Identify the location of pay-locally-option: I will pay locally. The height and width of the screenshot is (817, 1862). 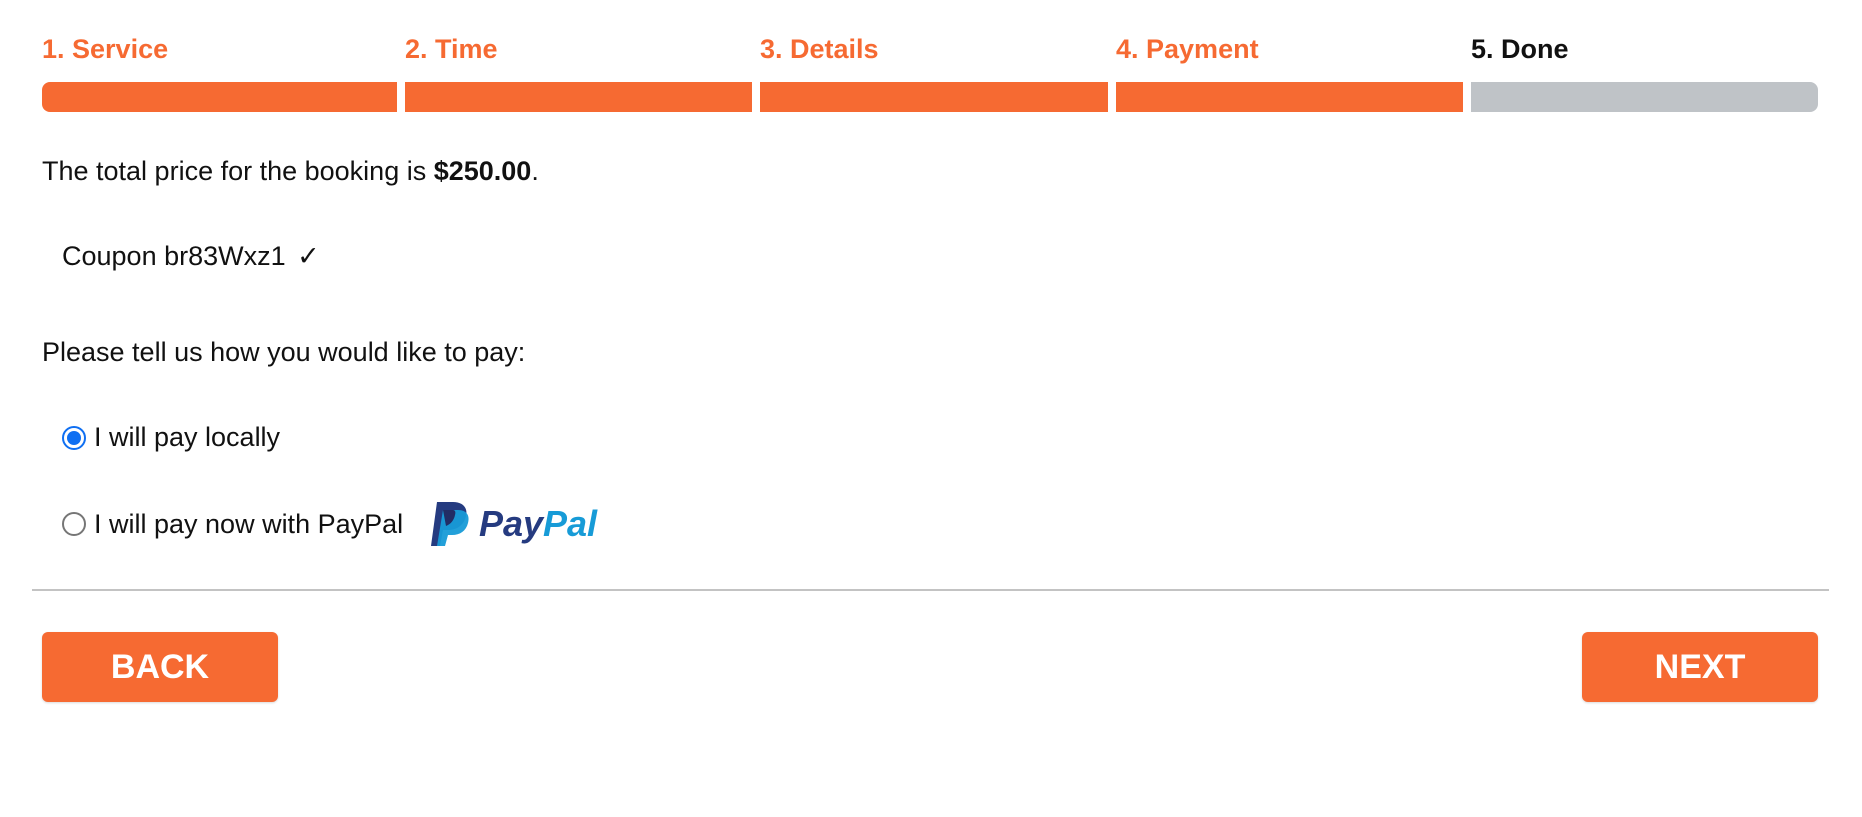
(171, 437).